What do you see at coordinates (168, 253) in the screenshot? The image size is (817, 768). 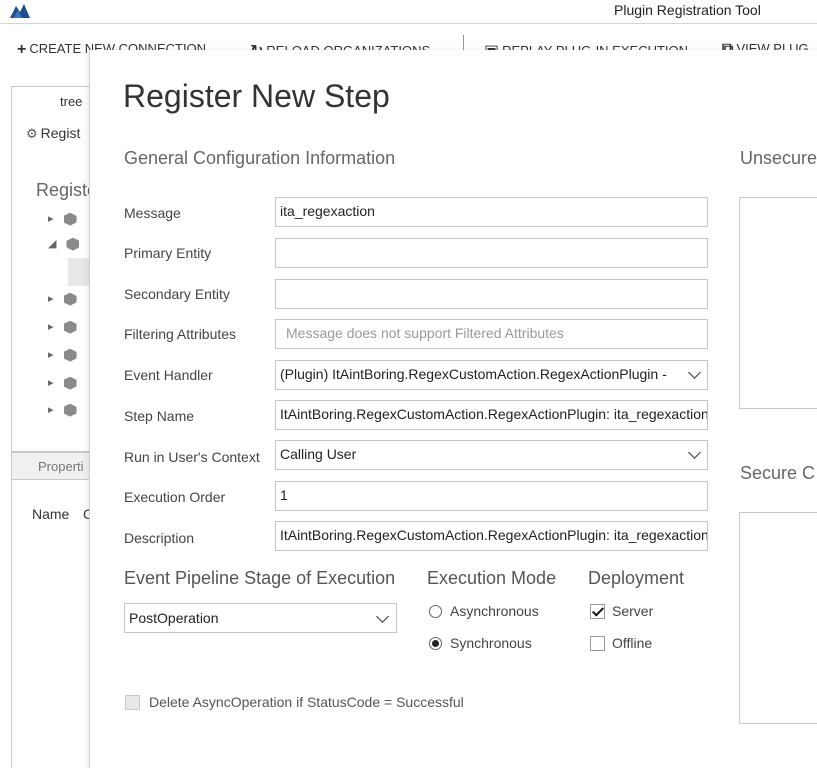 I see `primary-entity-label: Primary Entity` at bounding box center [168, 253].